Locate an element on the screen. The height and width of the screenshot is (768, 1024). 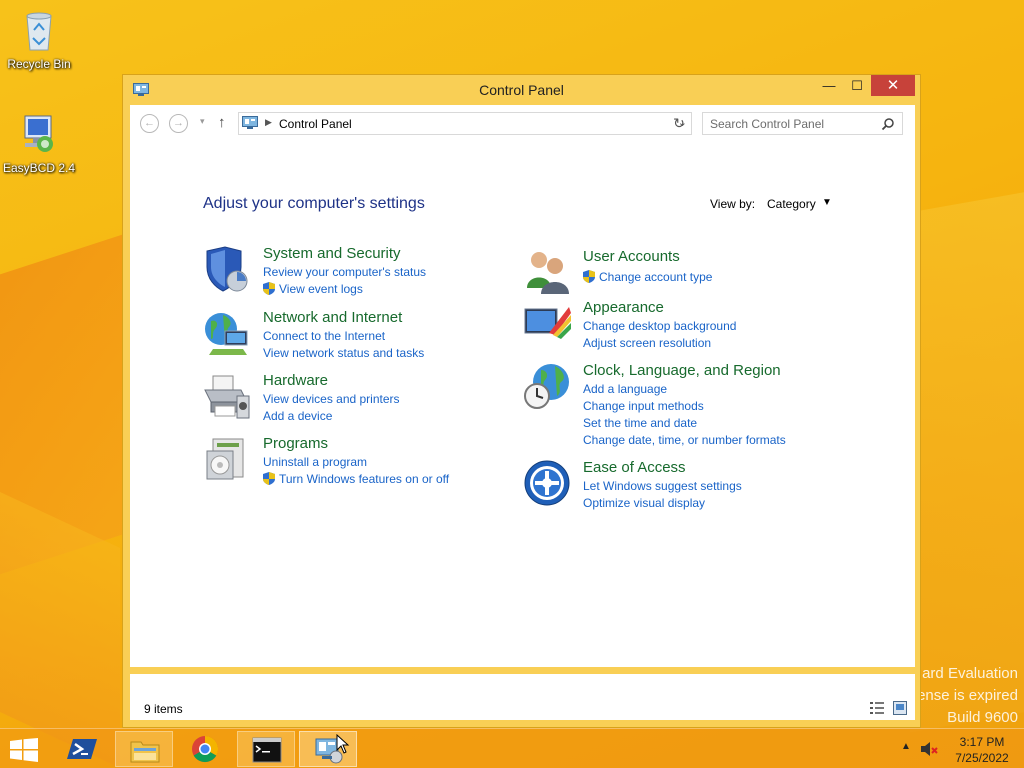
link-text: Let Windows suggest settings is located at coordinates (662, 486).